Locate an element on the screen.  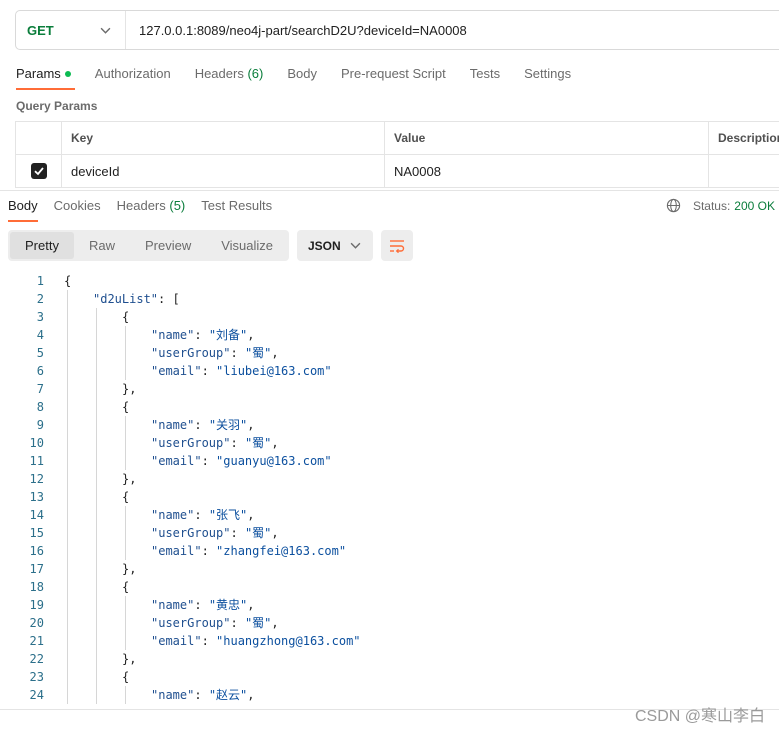
json-string: "huangzhong@163.com" is located at coordinates (288, 641).